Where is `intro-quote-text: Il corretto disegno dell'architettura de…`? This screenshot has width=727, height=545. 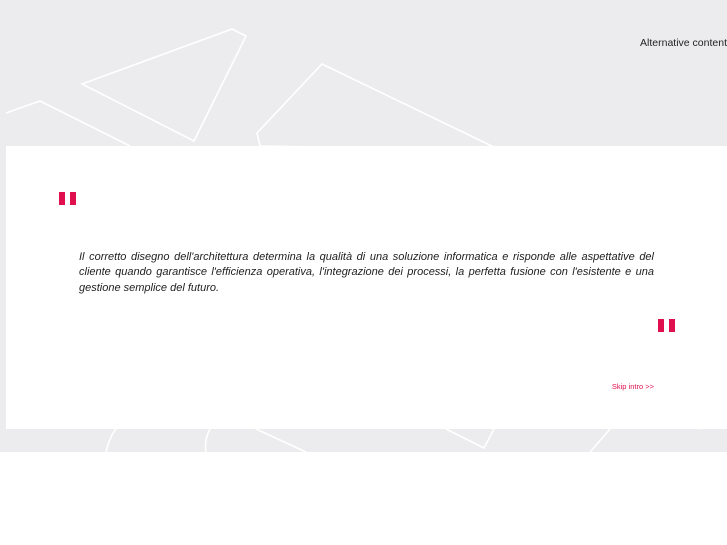
intro-quote-text: Il corretto disegno dell'architettura de… is located at coordinates (366, 272).